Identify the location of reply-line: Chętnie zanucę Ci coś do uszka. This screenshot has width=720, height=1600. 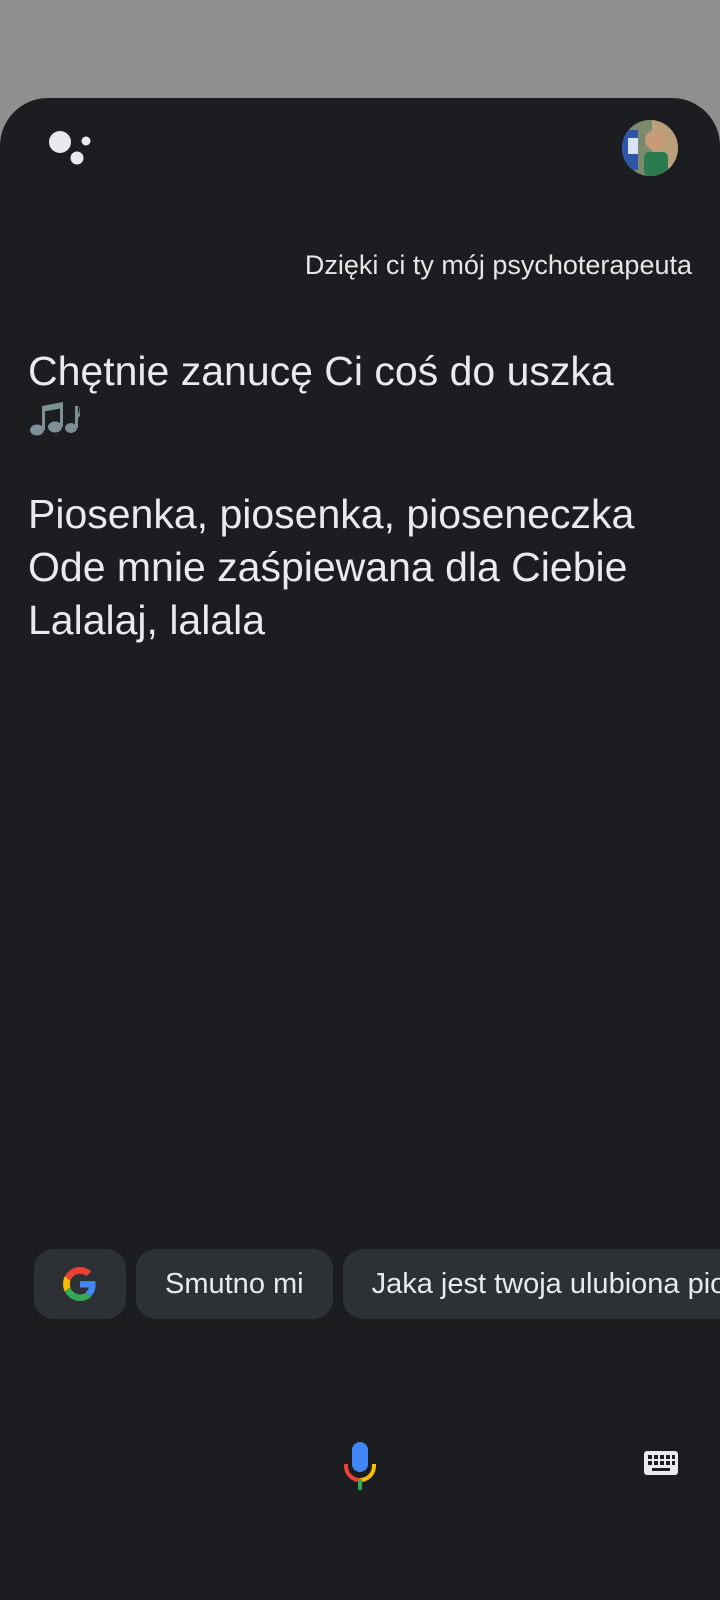
(321, 371).